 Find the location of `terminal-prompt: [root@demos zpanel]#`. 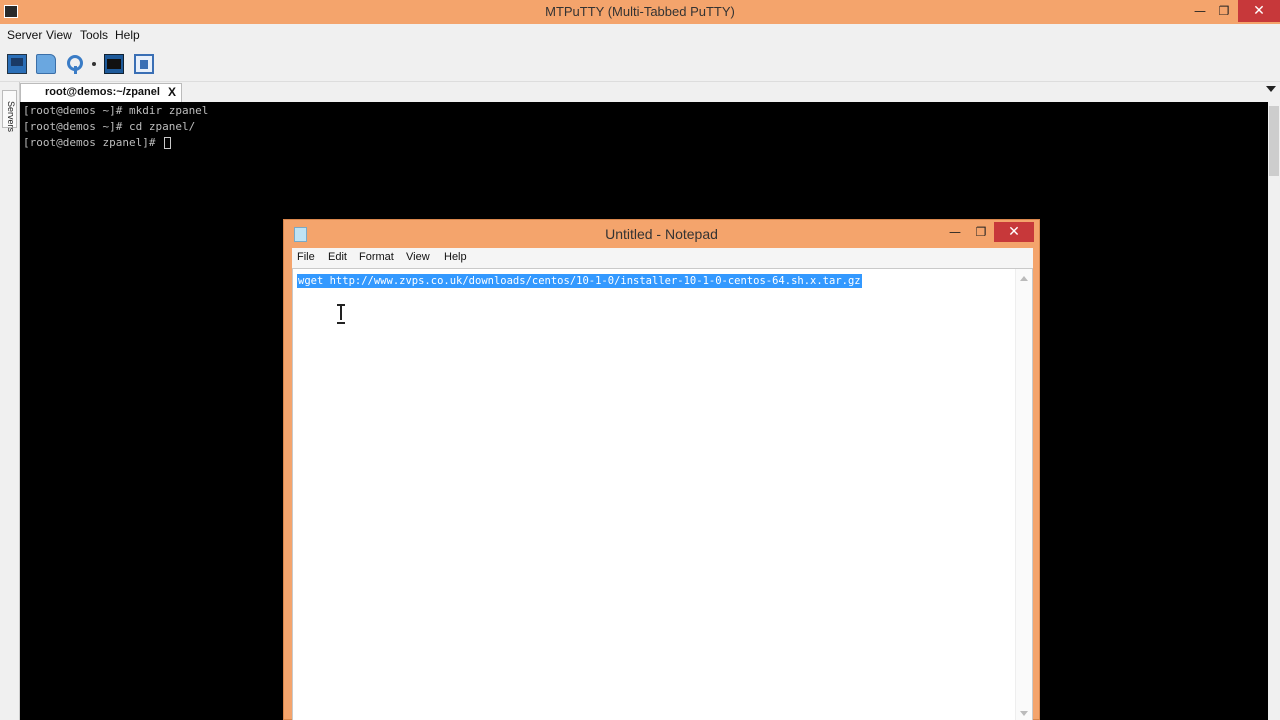

terminal-prompt: [root@demos zpanel]# is located at coordinates (93, 142).